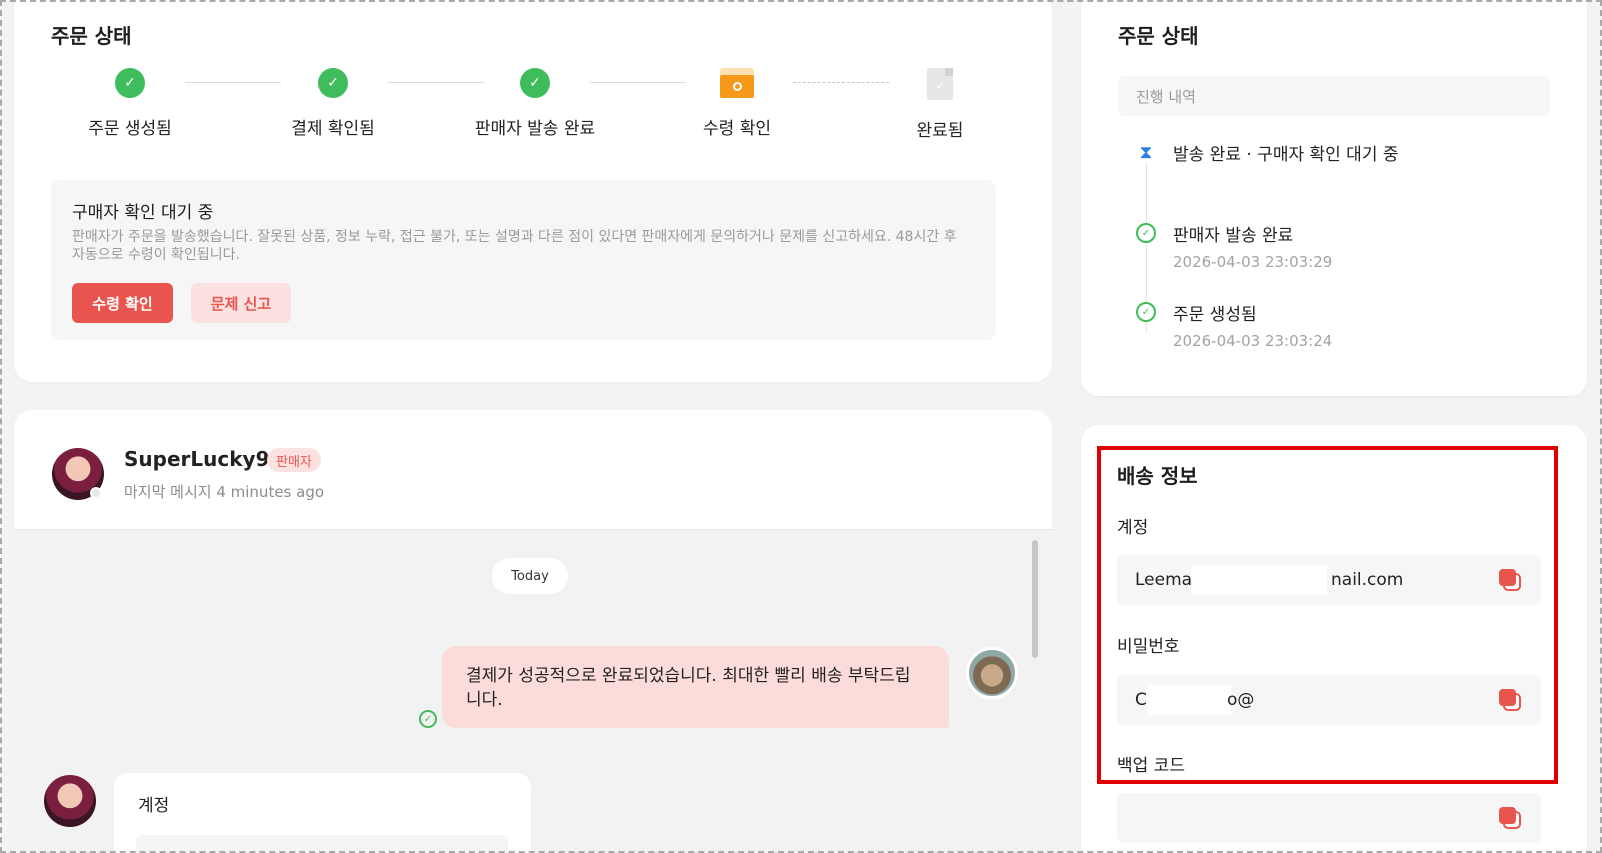 Image resolution: width=1602 pixels, height=853 pixels. I want to click on step-label: 완료됨, so click(940, 131).